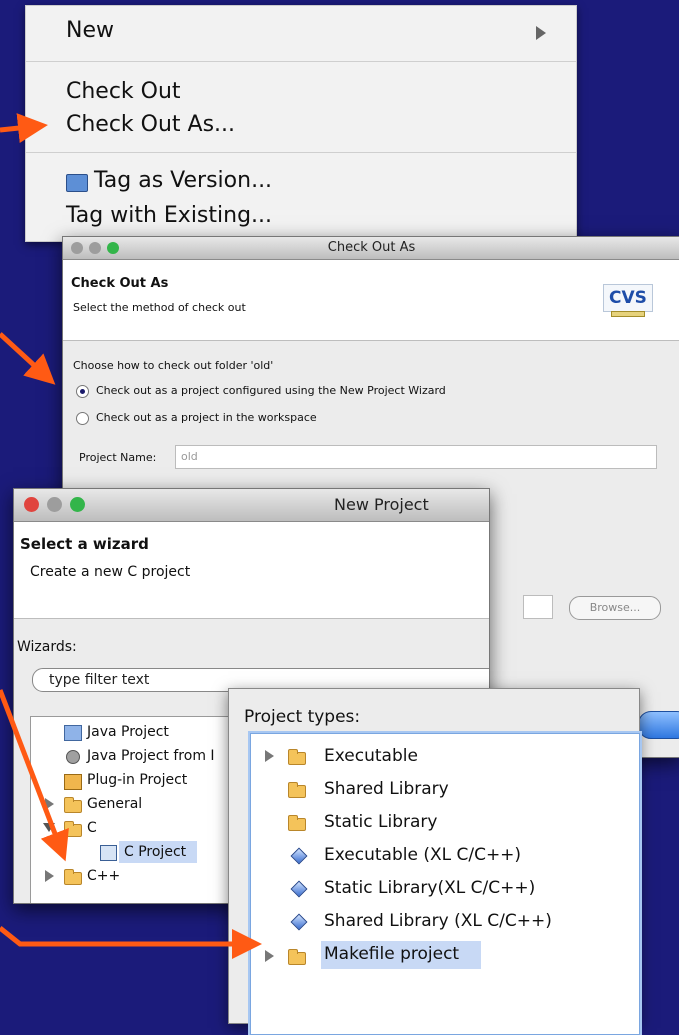 The height and width of the screenshot is (1035, 679). I want to click on arrow-to-makefile, so click(131, 942).